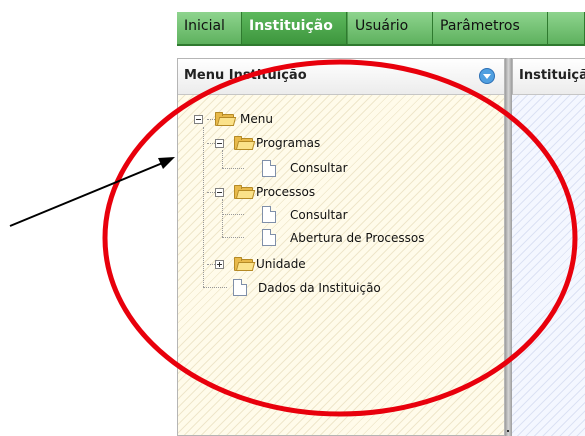  Describe the element at coordinates (87, 194) in the screenshot. I see `pointer-arrow` at that location.